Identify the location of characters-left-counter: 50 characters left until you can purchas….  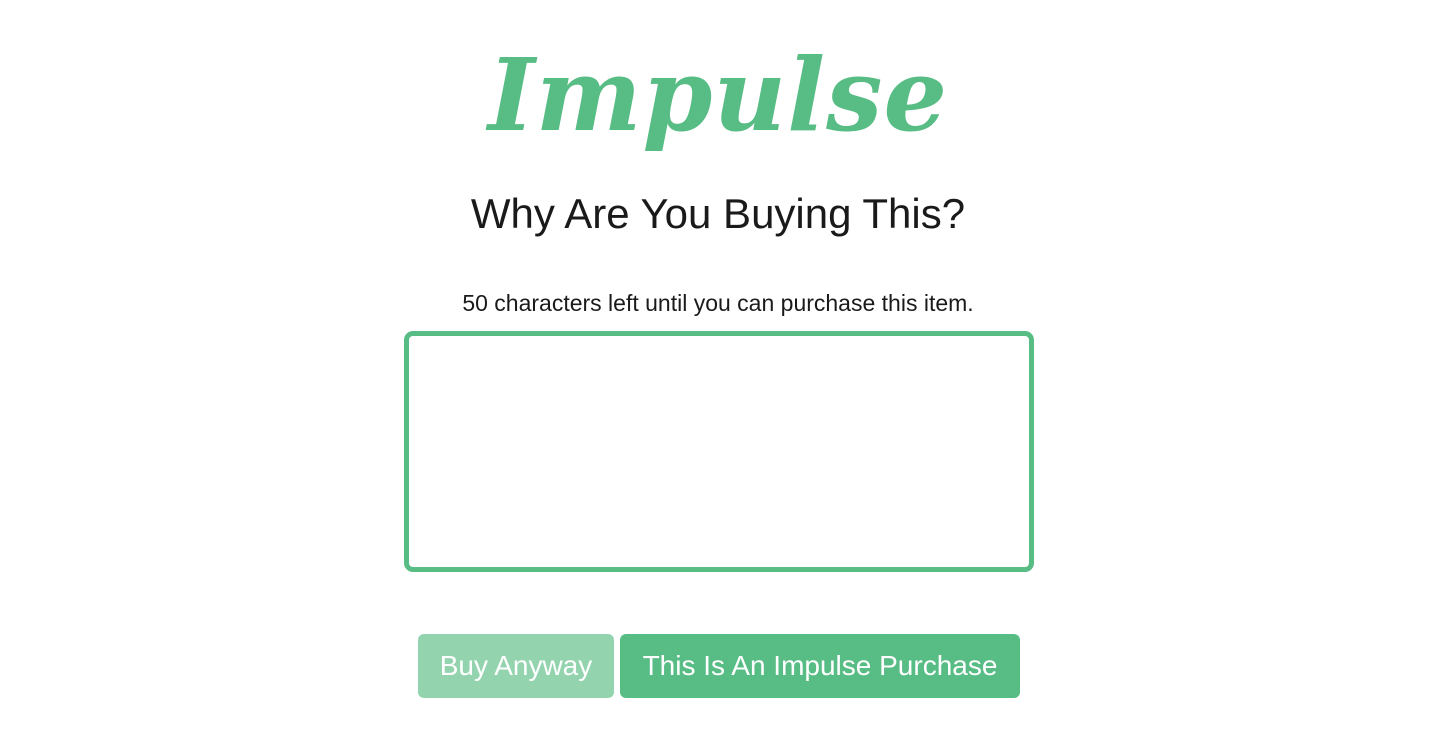
(718, 303).